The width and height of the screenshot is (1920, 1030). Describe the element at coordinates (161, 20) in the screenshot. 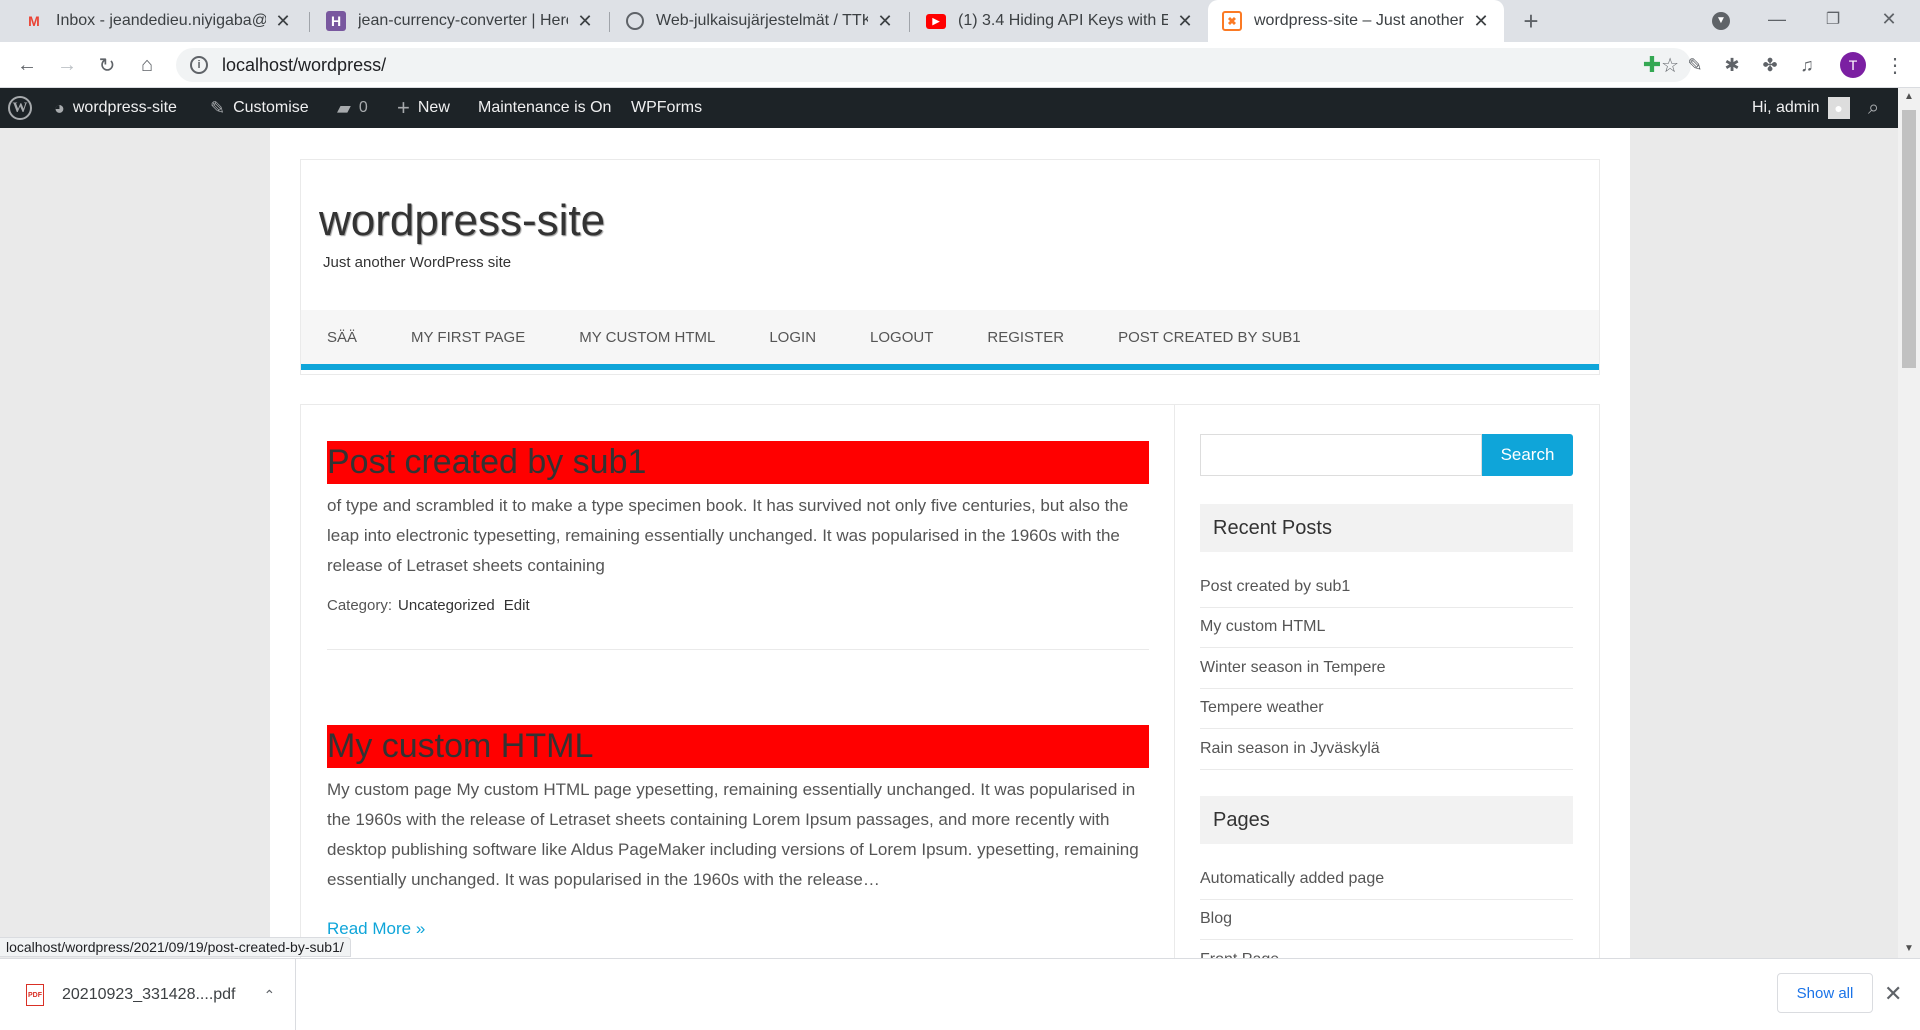

I see `tab-title: Inbox - jeandedieu.niyigaba@gm` at that location.